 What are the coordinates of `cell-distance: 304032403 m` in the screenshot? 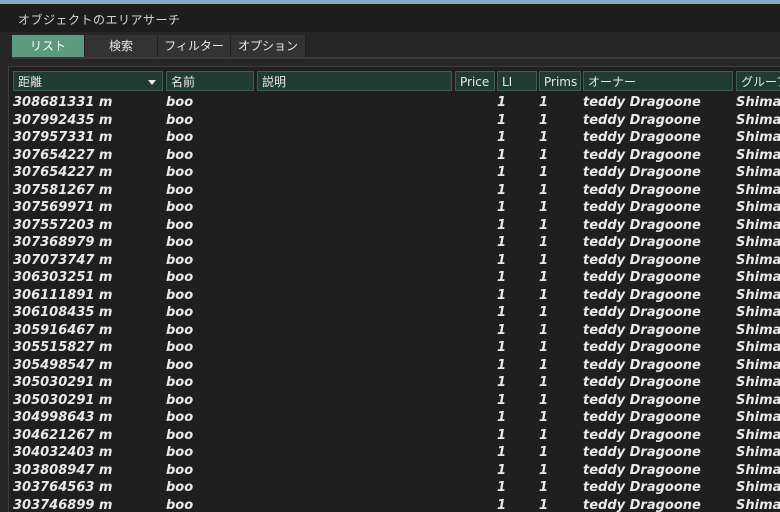 It's located at (63, 452).